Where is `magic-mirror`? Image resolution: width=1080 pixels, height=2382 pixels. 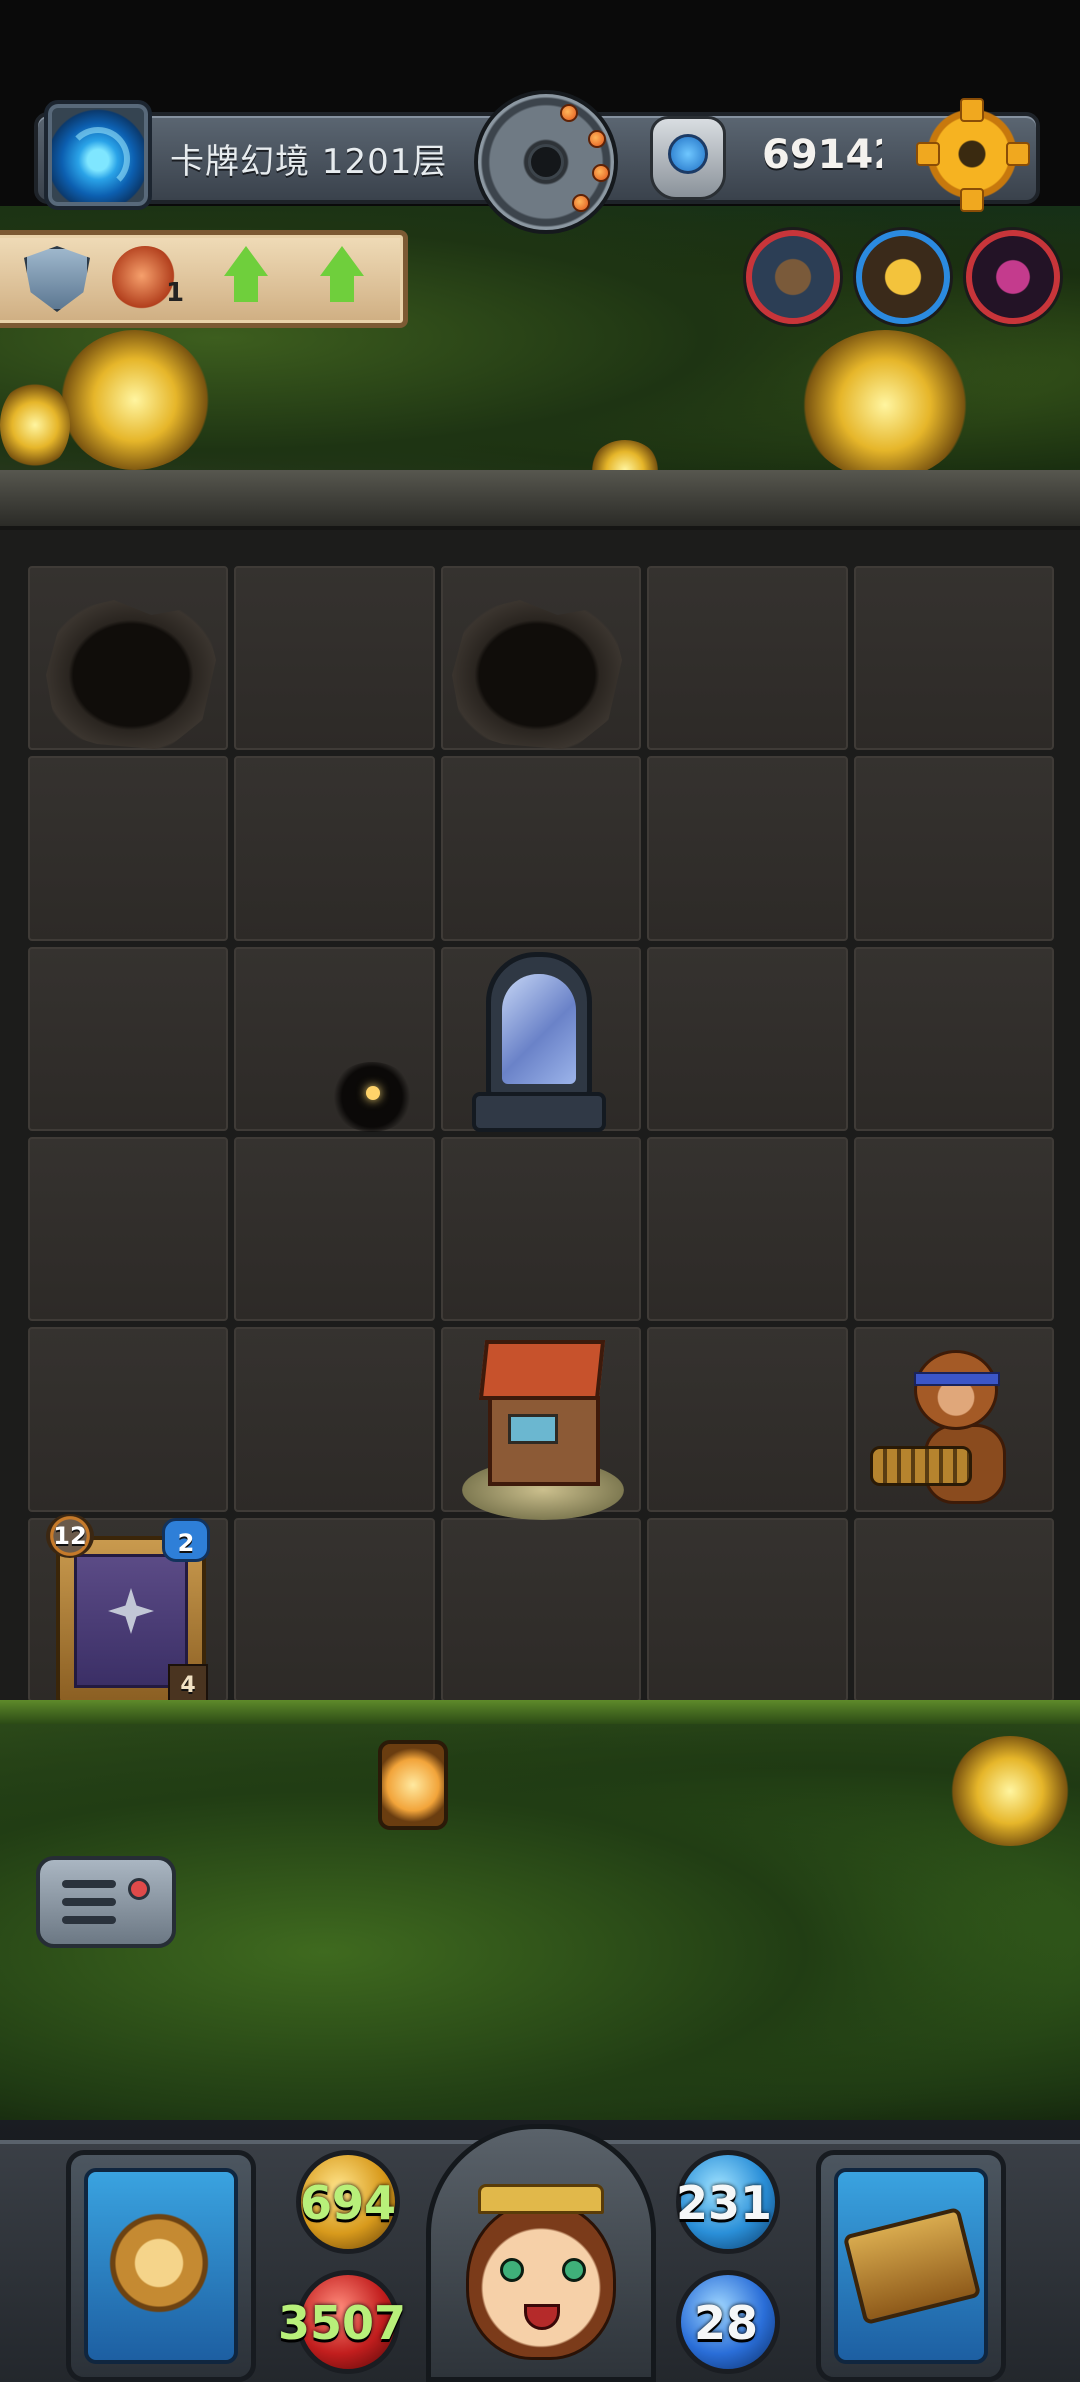
magic-mirror is located at coordinates (539, 1043).